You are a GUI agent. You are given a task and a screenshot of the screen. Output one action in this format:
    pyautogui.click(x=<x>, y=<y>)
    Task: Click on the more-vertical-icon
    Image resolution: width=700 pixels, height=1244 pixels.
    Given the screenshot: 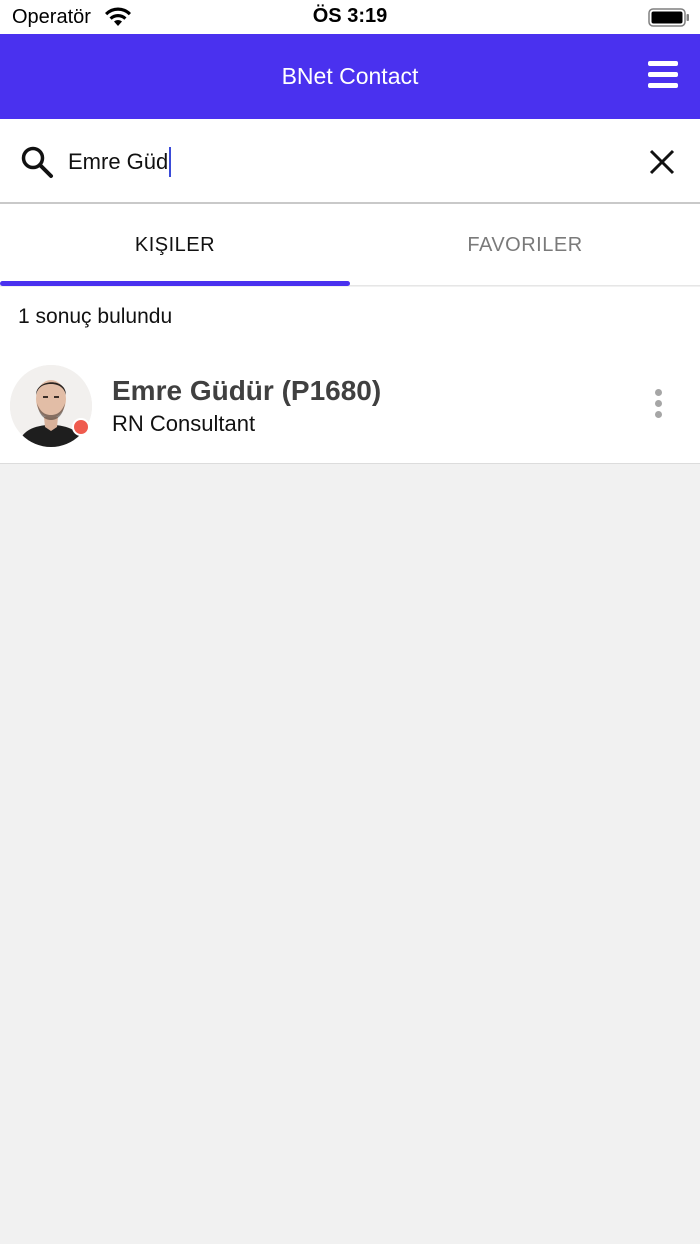 What is the action you would take?
    pyautogui.click(x=658, y=406)
    